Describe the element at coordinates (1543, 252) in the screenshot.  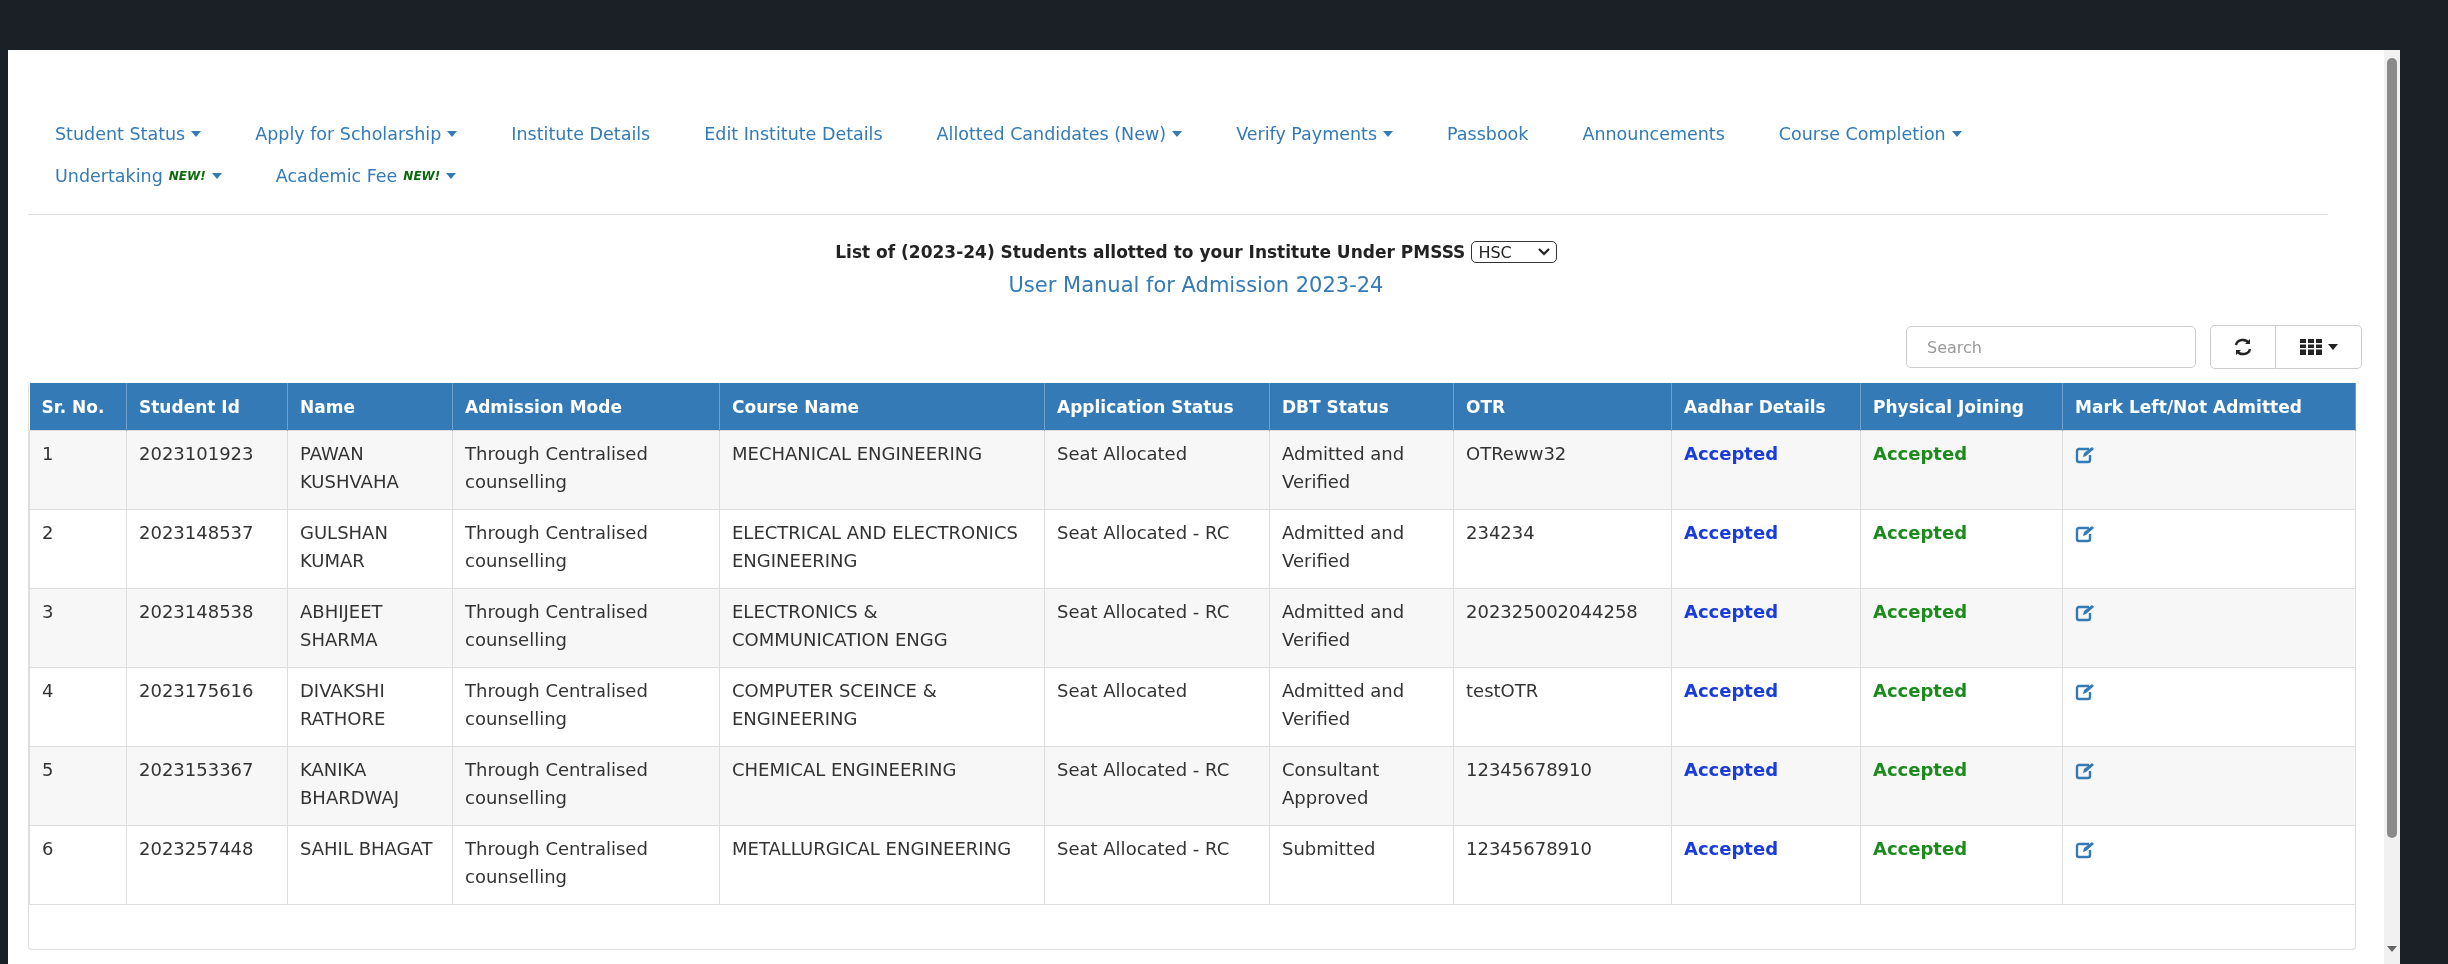
I see `chevron-icon` at that location.